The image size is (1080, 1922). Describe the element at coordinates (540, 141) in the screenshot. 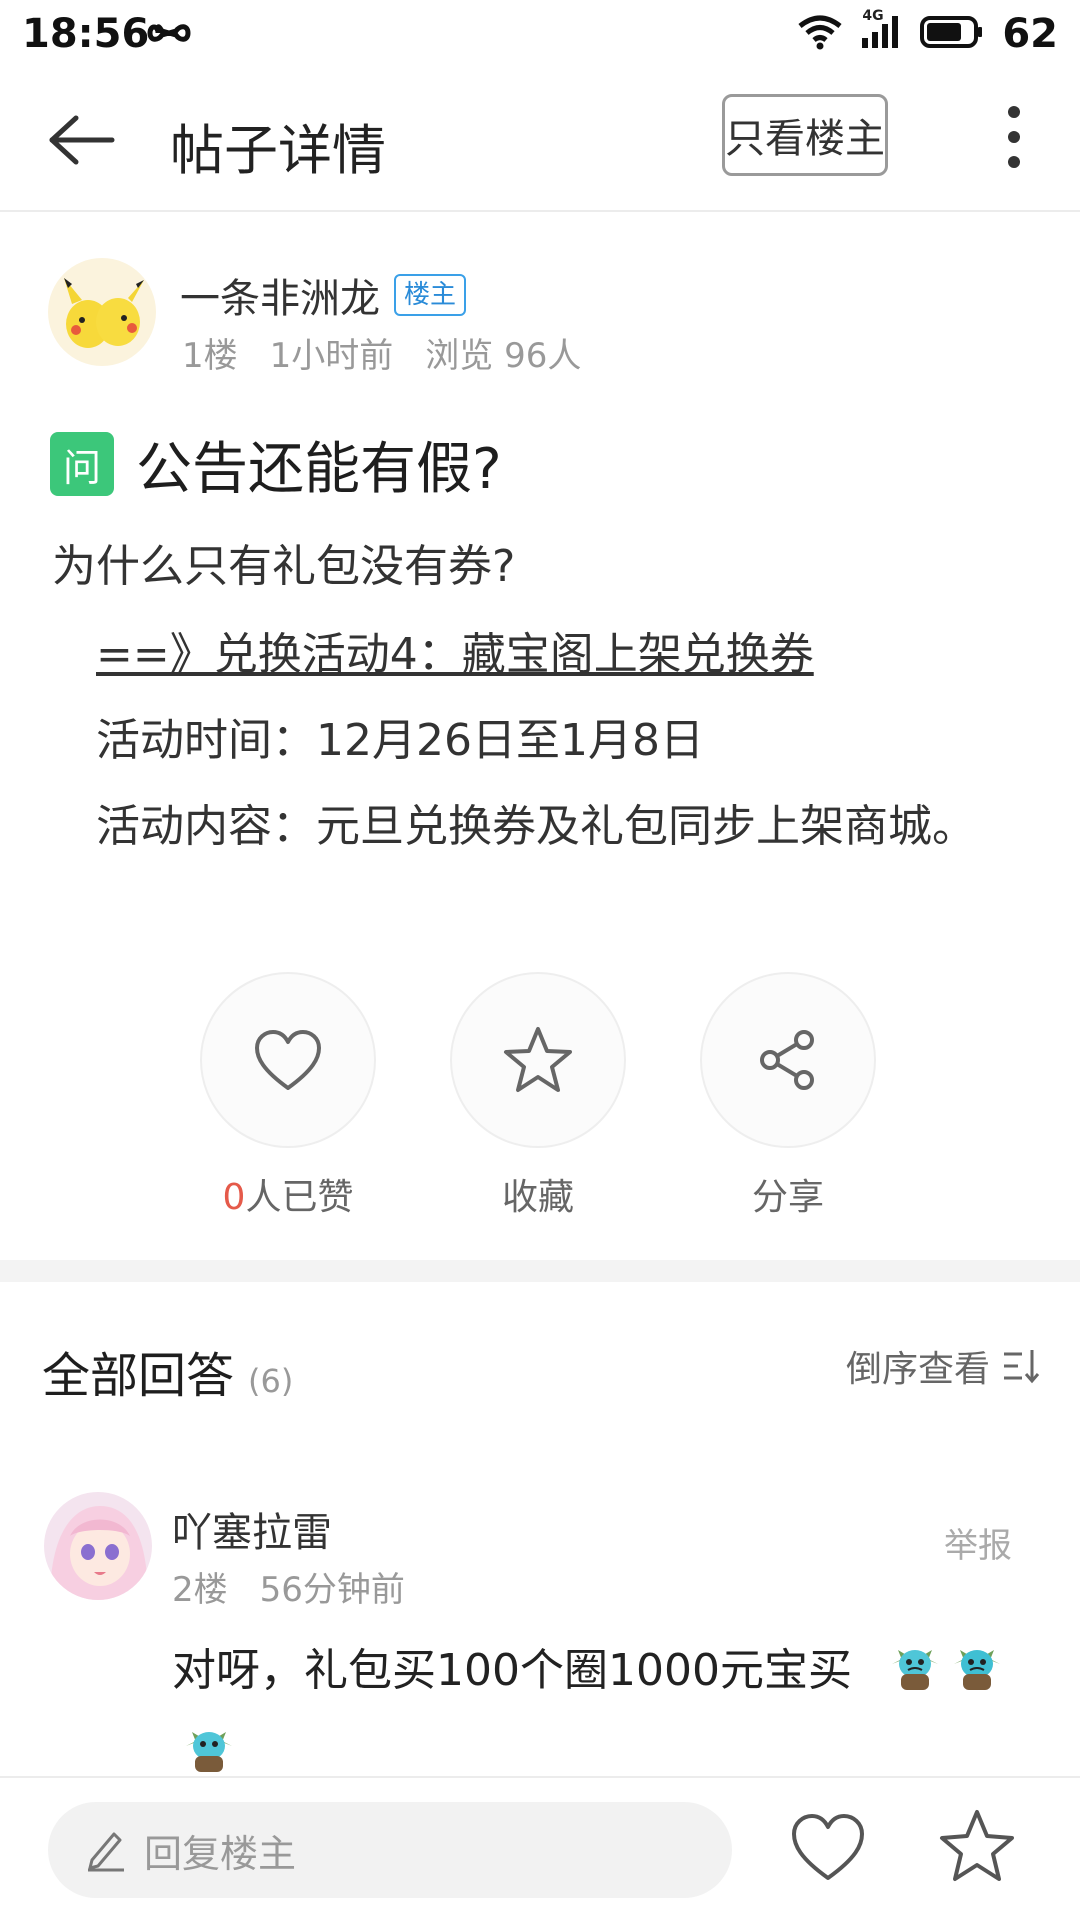

I see `header: 帖子详情 只看楼主` at that location.